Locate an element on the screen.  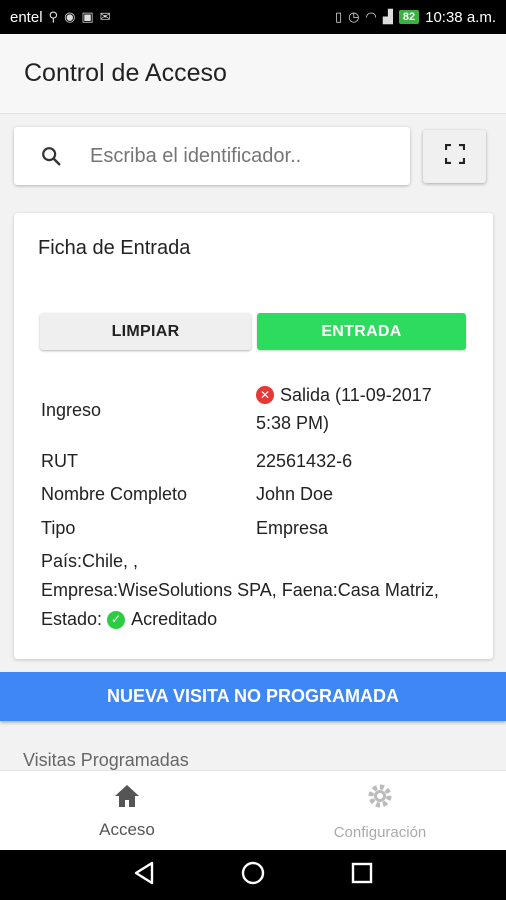
scan-button is located at coordinates (454, 156).